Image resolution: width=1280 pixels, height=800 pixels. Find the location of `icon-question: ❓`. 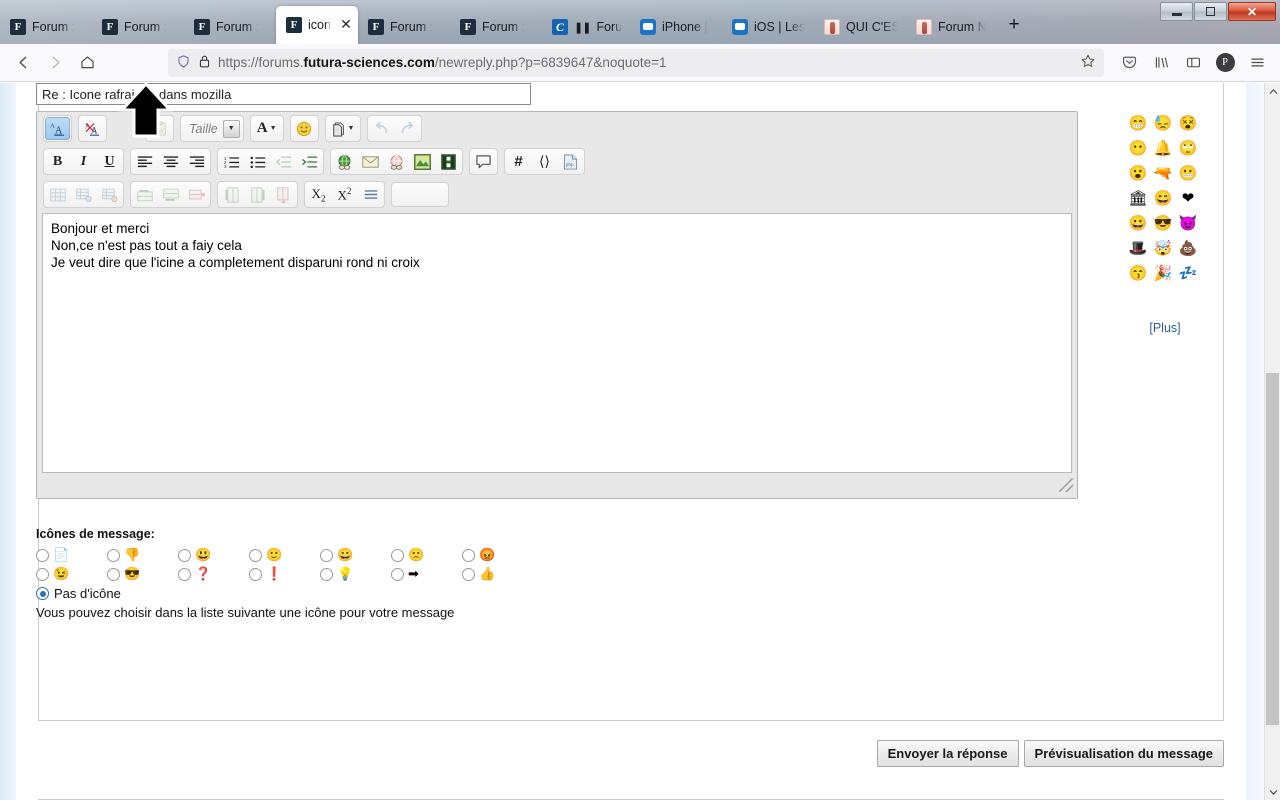

icon-question: ❓ is located at coordinates (213, 574).